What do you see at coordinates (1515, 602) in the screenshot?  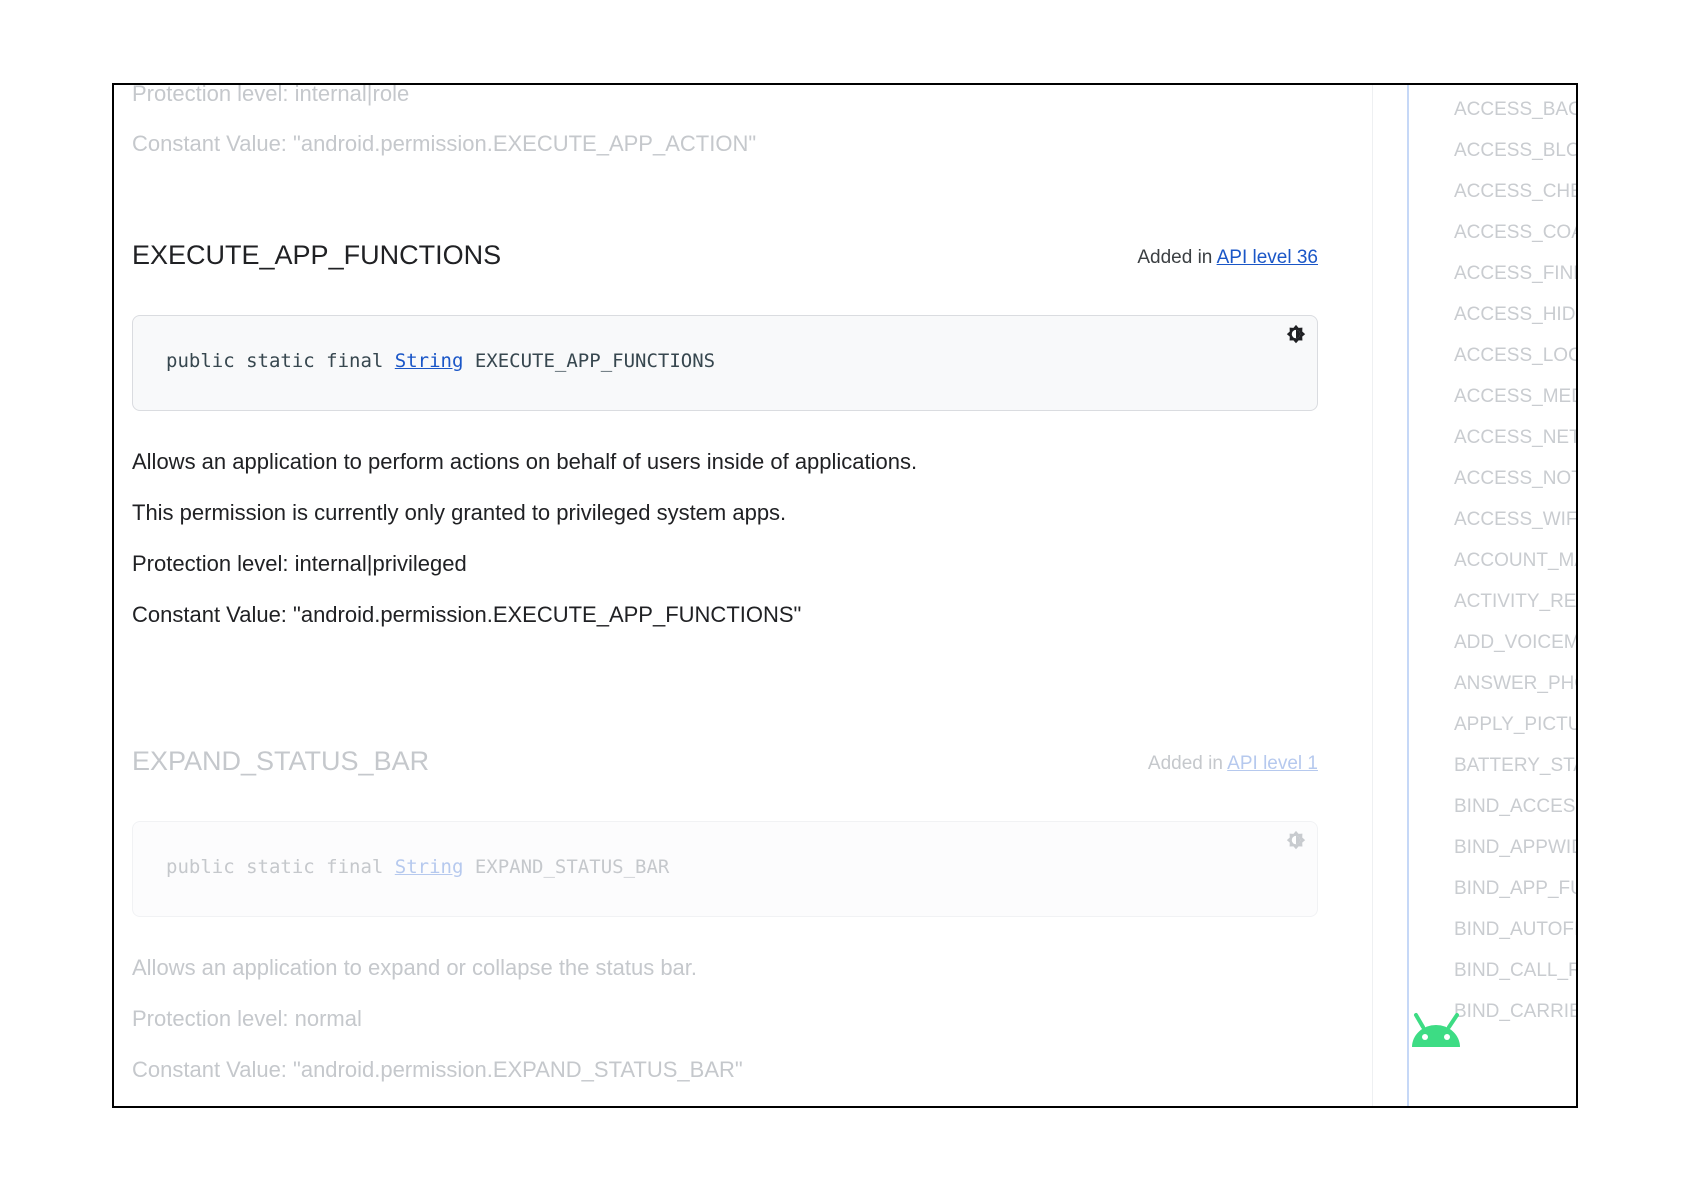 I see `toc-item: ACTIVITY_REC` at bounding box center [1515, 602].